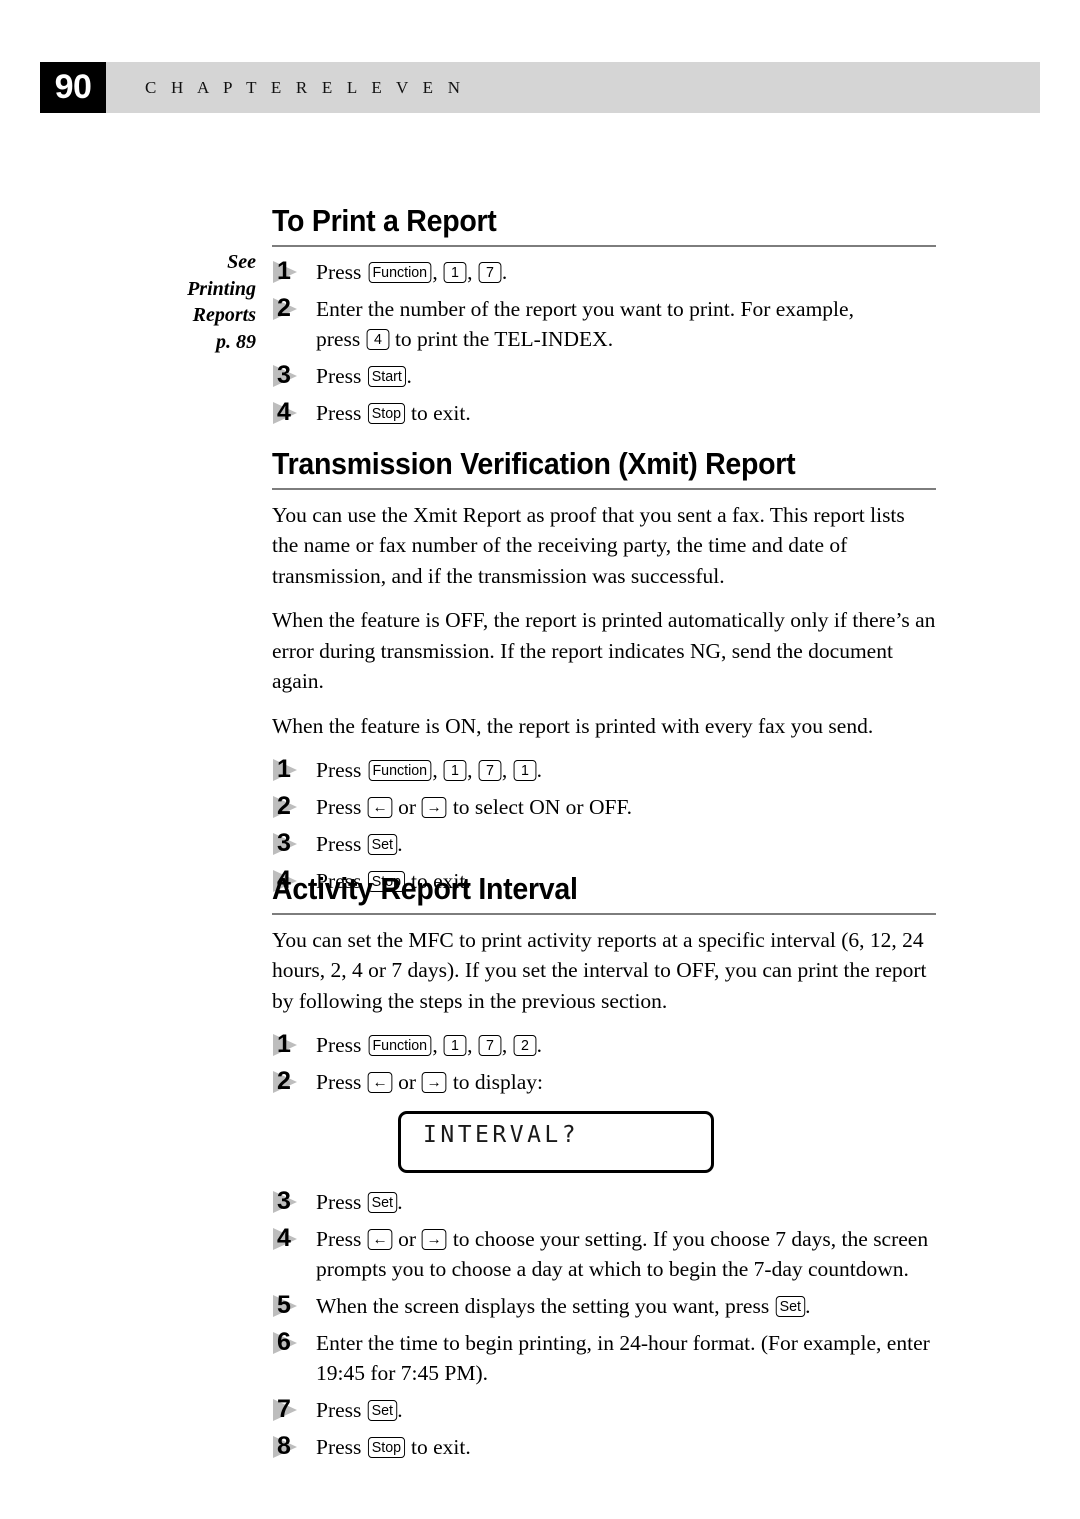 The width and height of the screenshot is (1080, 1519). I want to click on step-item: 8 Press Stop to exit., so click(604, 1447).